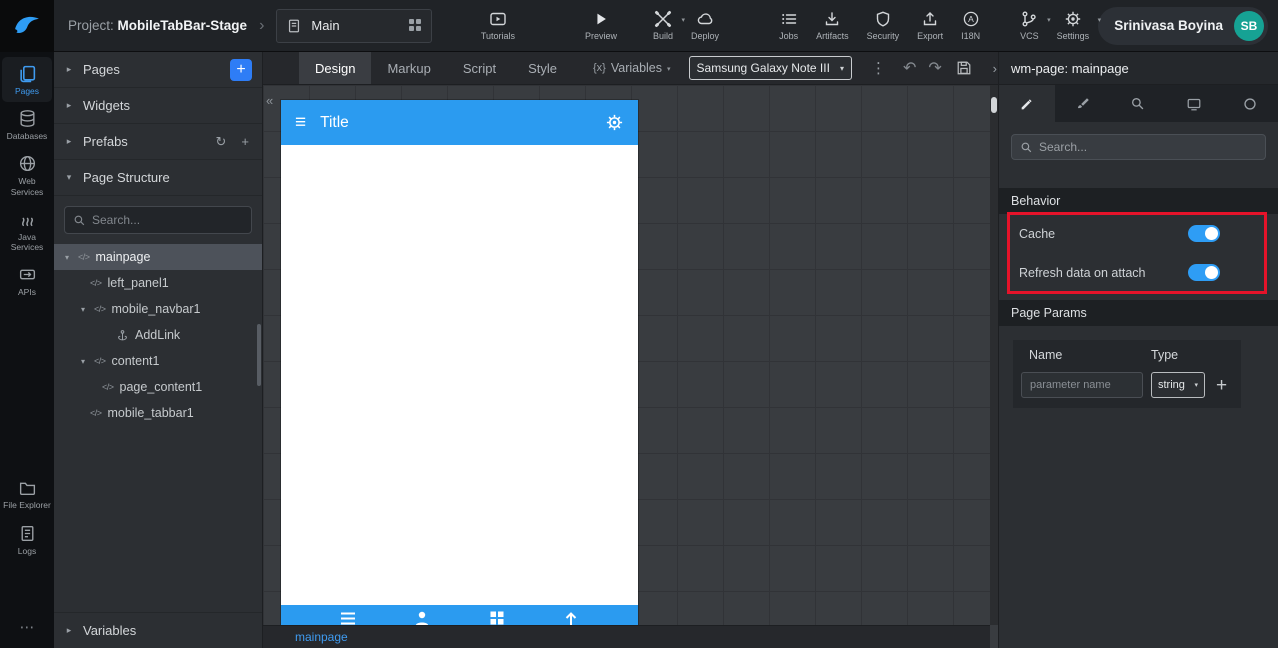 The image size is (1278, 648). Describe the element at coordinates (300, 122) in the screenshot. I see `hamburger-menu-icon: ≡` at that location.